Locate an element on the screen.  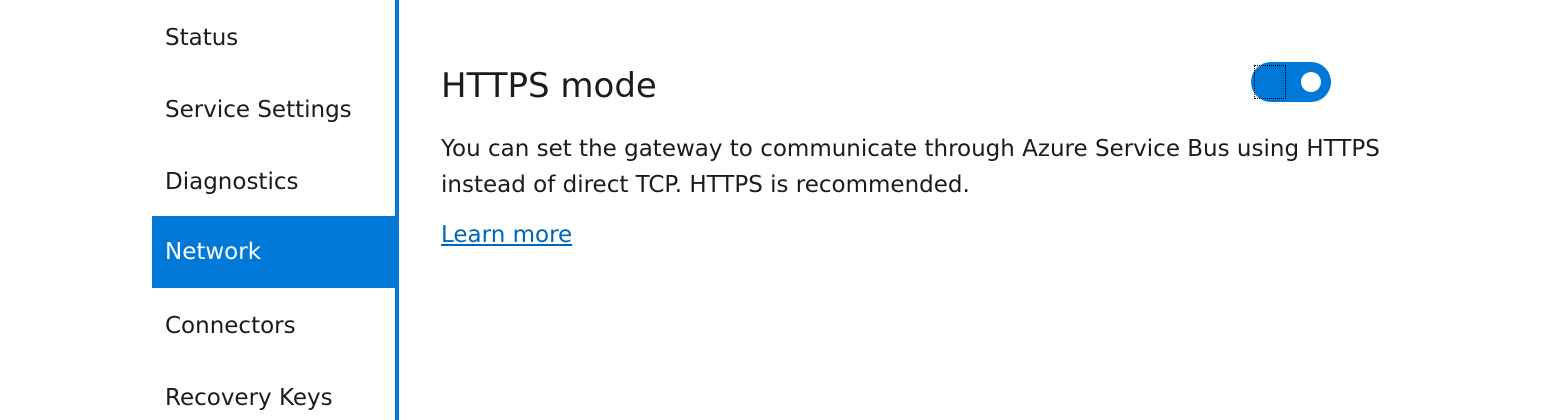
sidebar-item-diagnostics: Diagnostics is located at coordinates (274, 182).